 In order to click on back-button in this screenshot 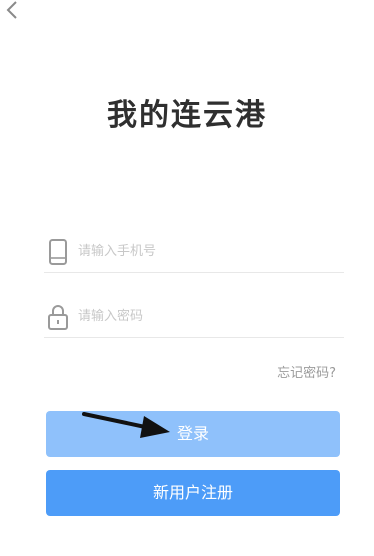, I will do `click(13, 11)`.